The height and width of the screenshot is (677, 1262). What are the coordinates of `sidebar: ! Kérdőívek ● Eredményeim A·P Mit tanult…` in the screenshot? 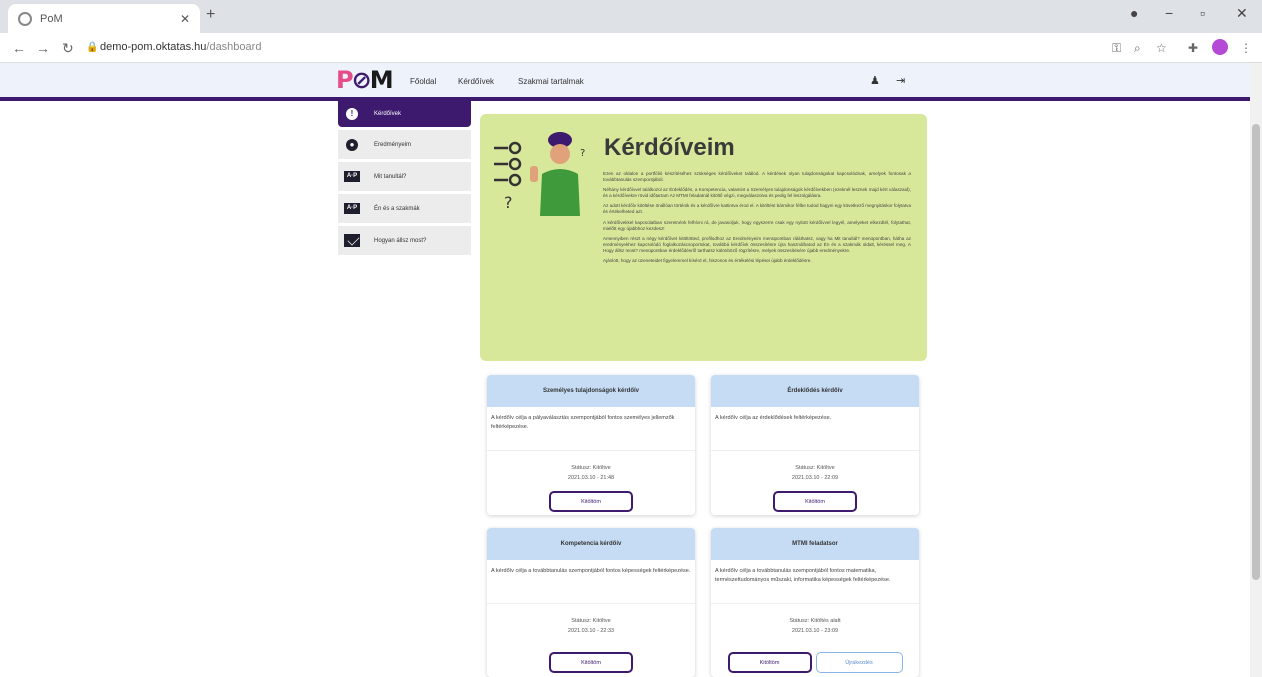 It's located at (404, 179).